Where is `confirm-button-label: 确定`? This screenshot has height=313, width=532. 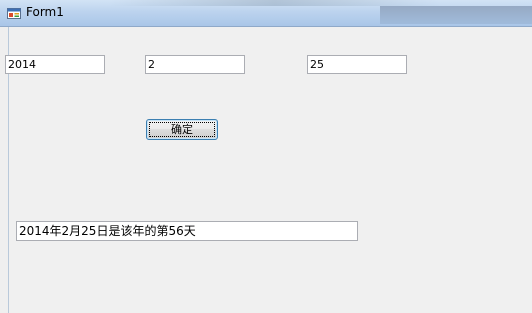 confirm-button-label: 确定 is located at coordinates (182, 129).